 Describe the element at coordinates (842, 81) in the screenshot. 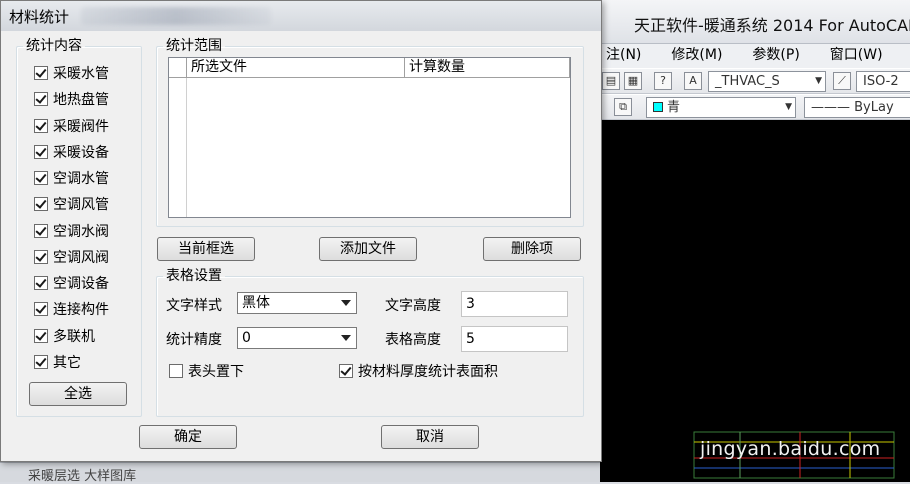

I see `dim-style-icon: ⟋` at that location.